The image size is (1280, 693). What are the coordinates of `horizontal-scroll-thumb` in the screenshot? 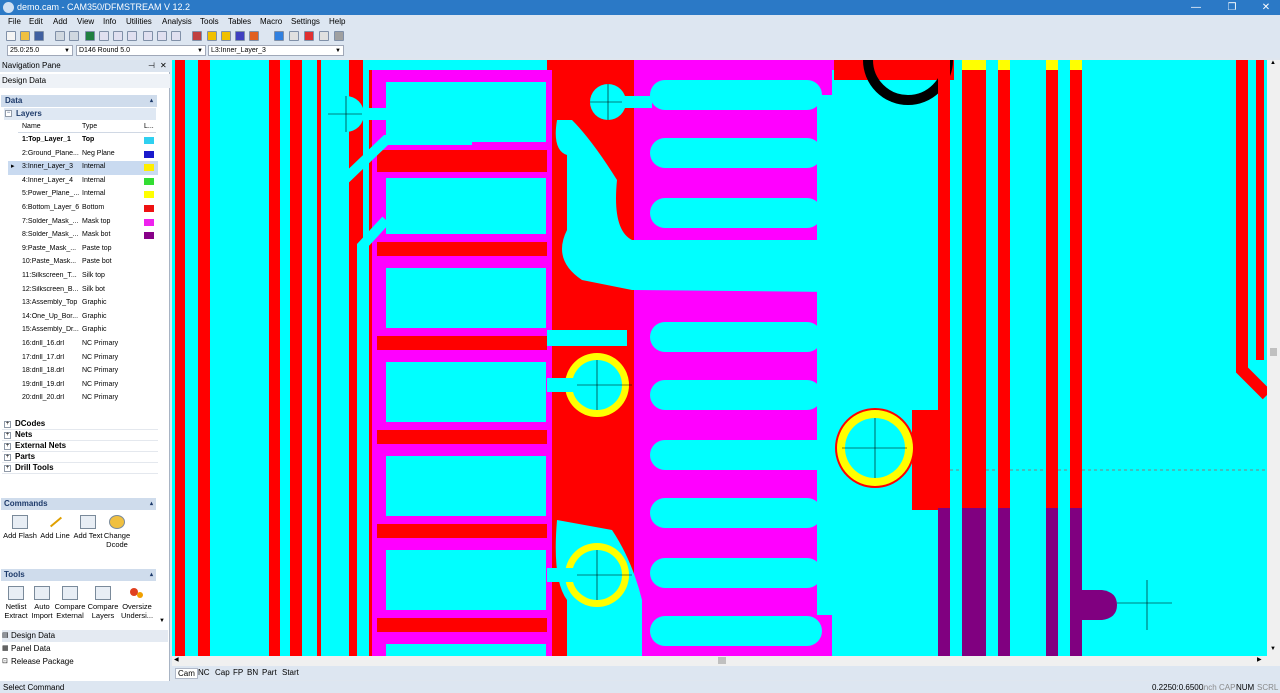 It's located at (722, 660).